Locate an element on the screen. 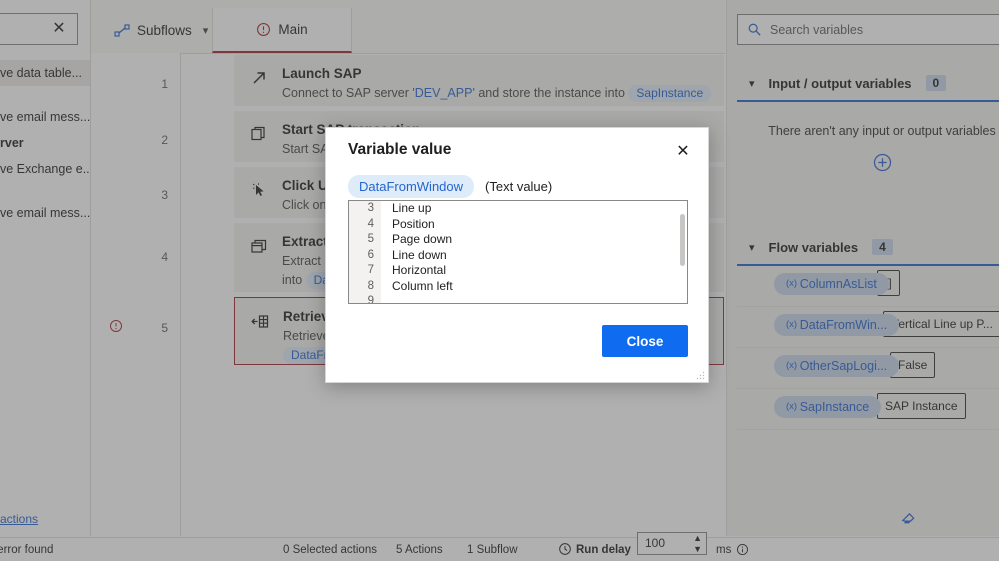  variable-name-chip: DataFromWindow is located at coordinates (411, 186).